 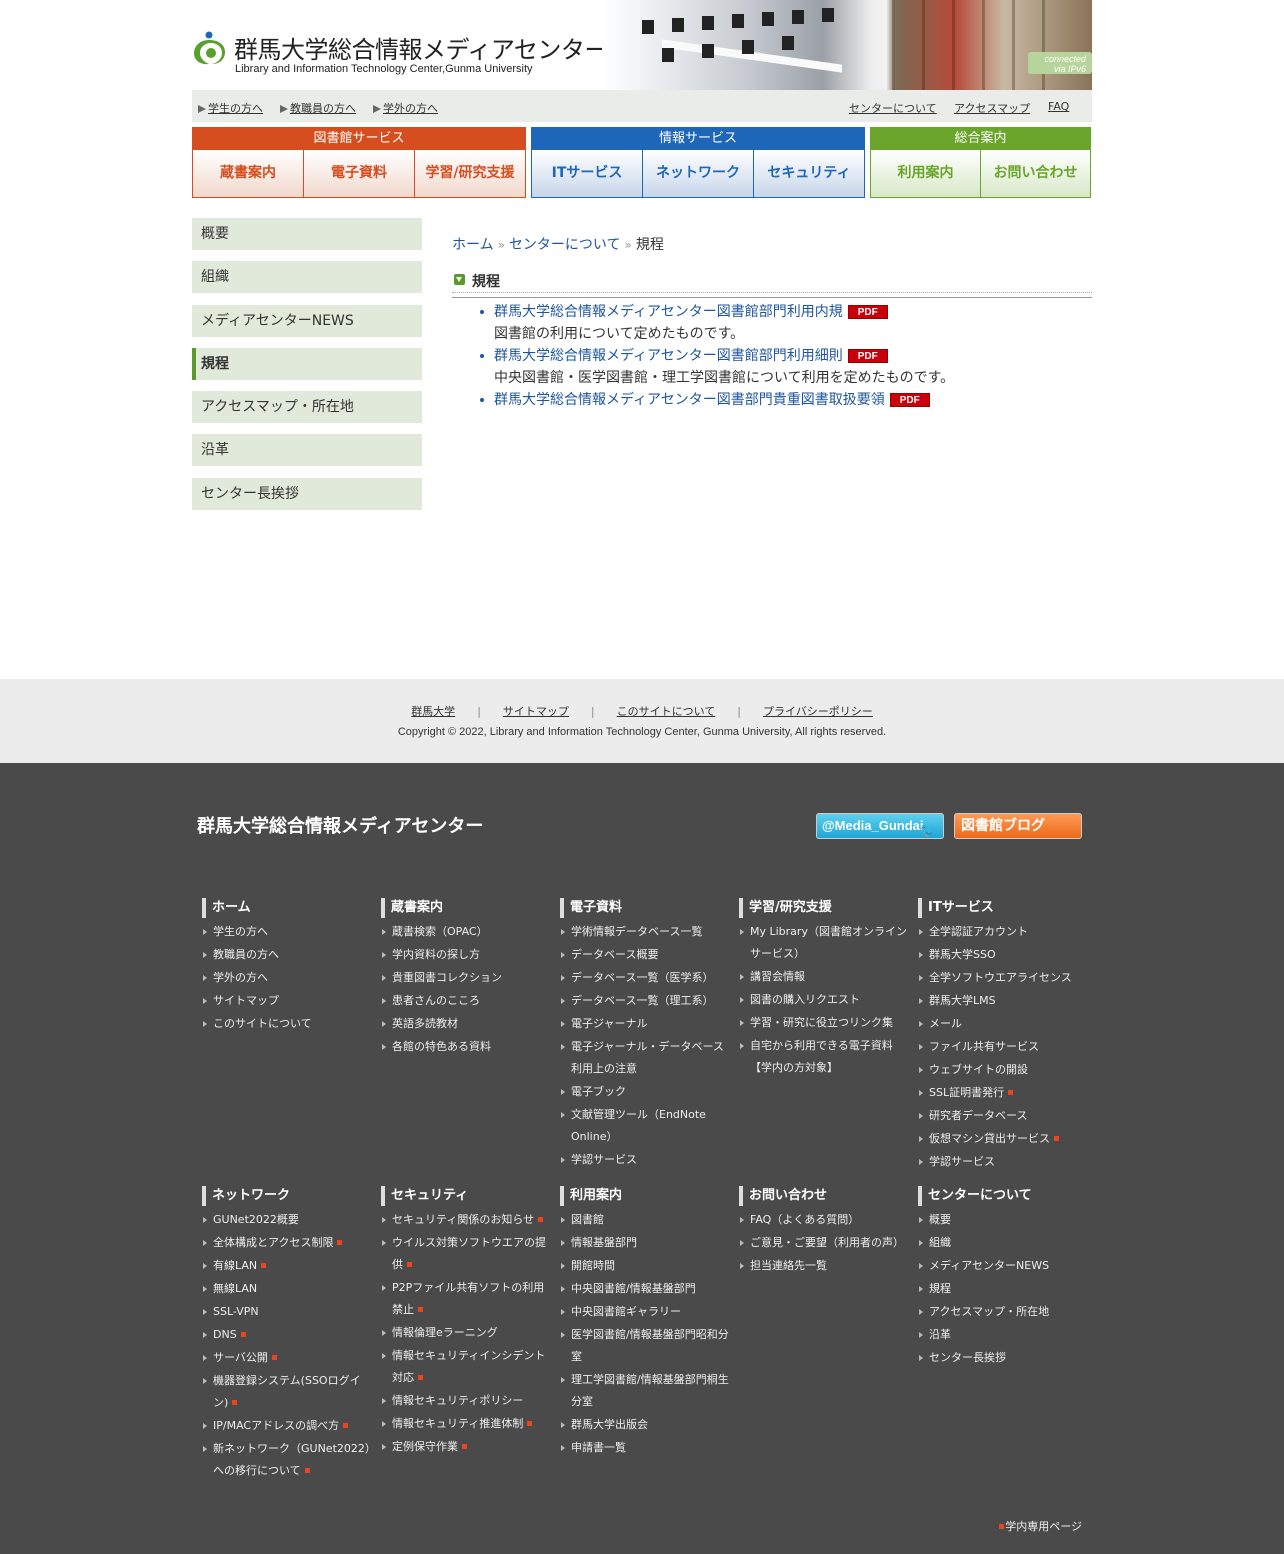 What do you see at coordinates (645, 1024) in the screenshot?
I see `footer-link: 電子ジャーナル` at bounding box center [645, 1024].